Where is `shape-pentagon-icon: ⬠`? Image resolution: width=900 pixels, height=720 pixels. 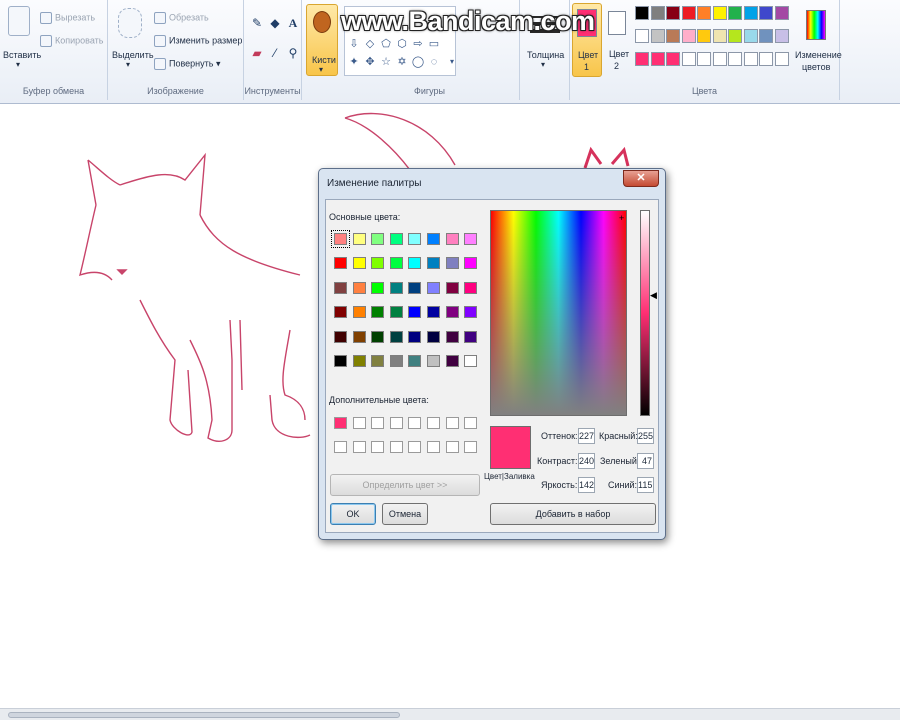 shape-pentagon-icon: ⬠ is located at coordinates (386, 44).